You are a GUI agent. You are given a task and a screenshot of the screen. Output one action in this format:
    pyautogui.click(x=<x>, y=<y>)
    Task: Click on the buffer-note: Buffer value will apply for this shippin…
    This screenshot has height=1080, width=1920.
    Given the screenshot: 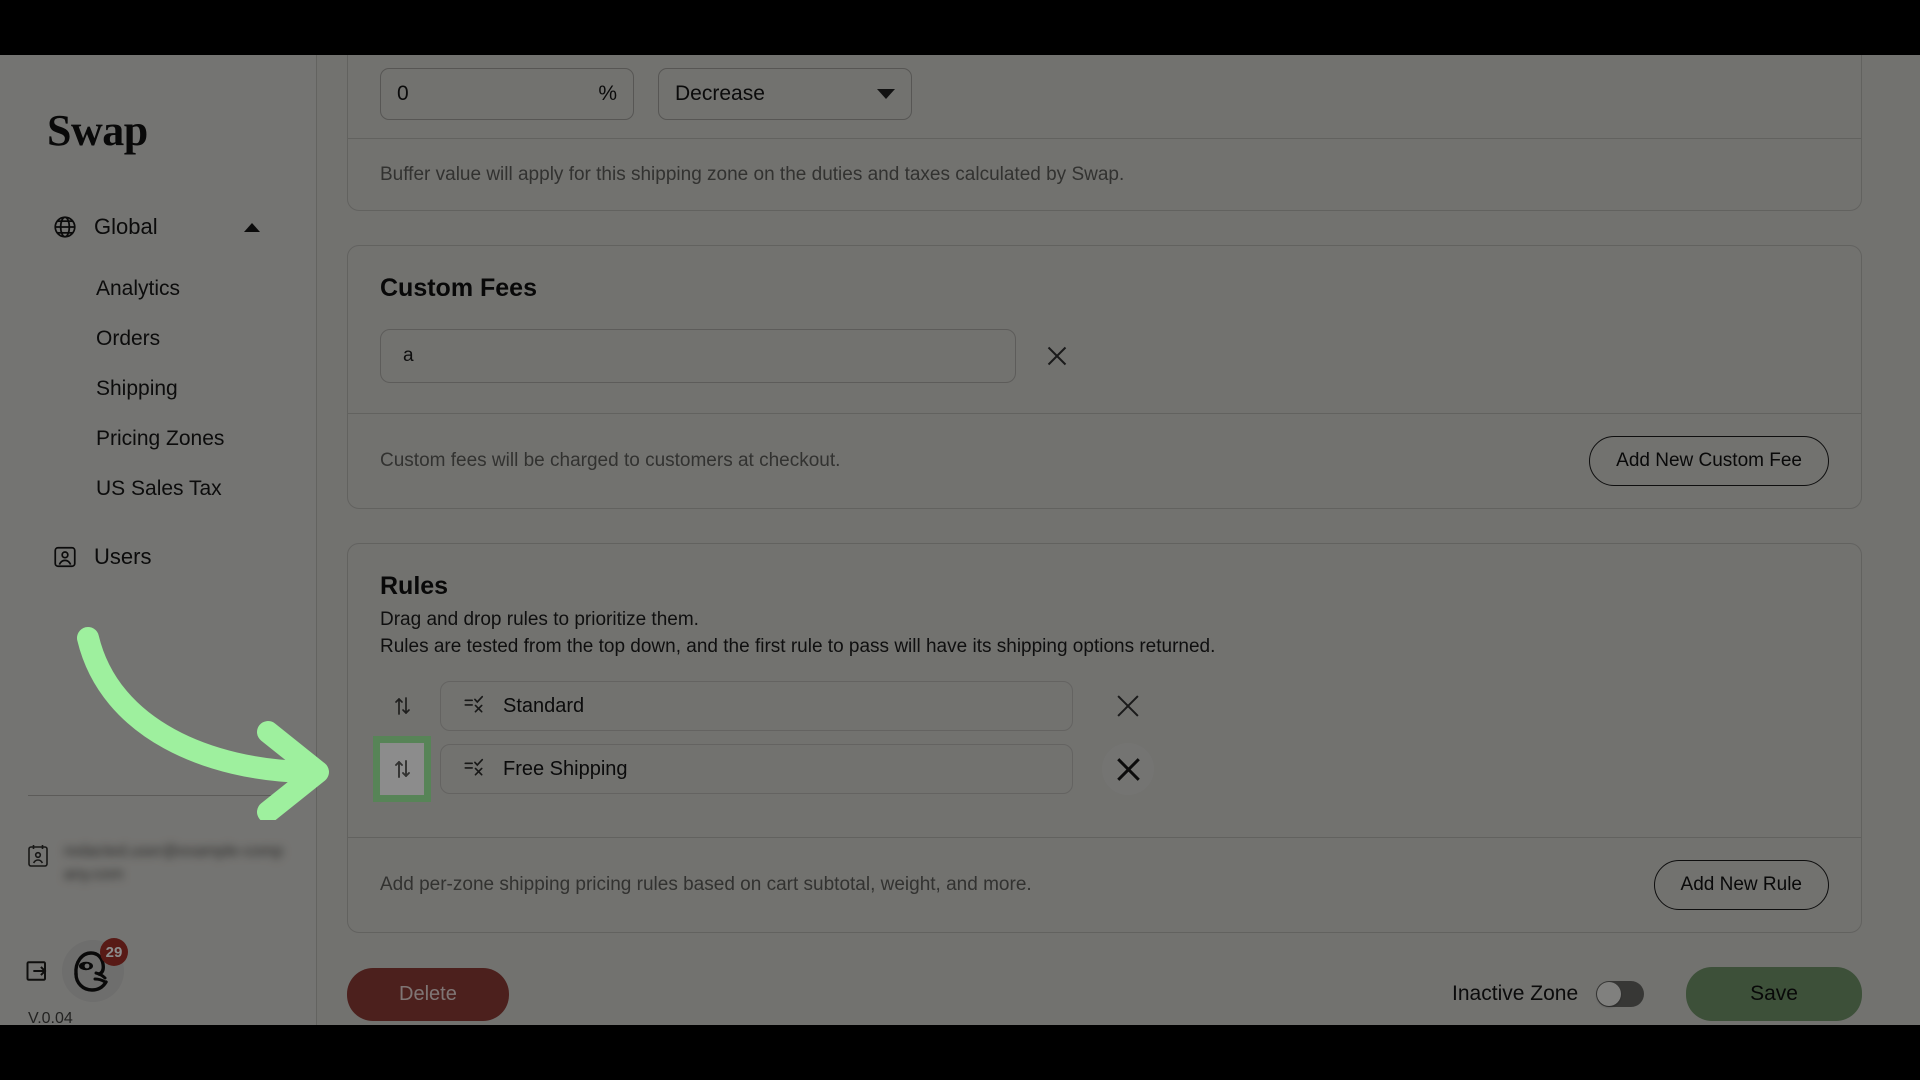 What is the action you would take?
    pyautogui.click(x=752, y=174)
    